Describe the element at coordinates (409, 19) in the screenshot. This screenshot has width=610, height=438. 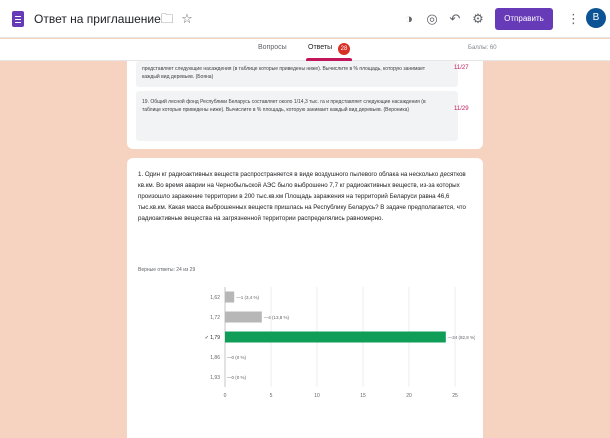
I see `palette-icon: ◑` at that location.